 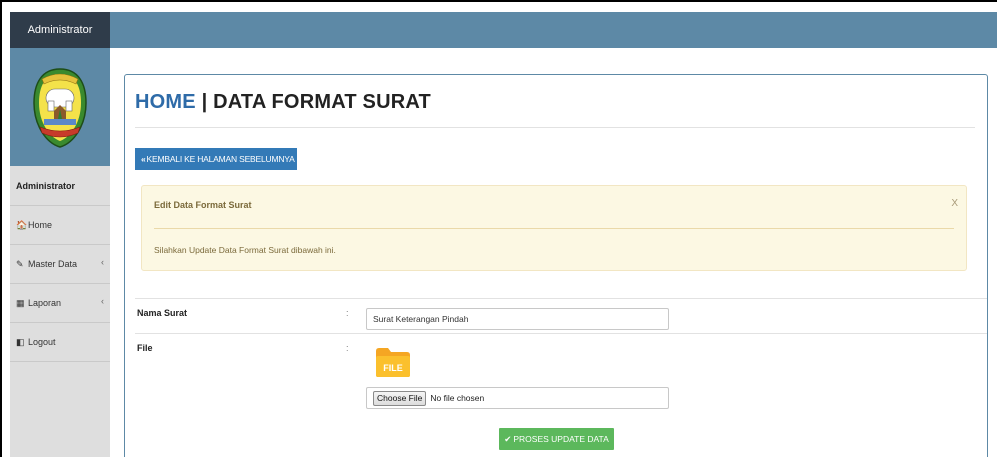 What do you see at coordinates (954, 203) in the screenshot?
I see `alert-close-button: X` at bounding box center [954, 203].